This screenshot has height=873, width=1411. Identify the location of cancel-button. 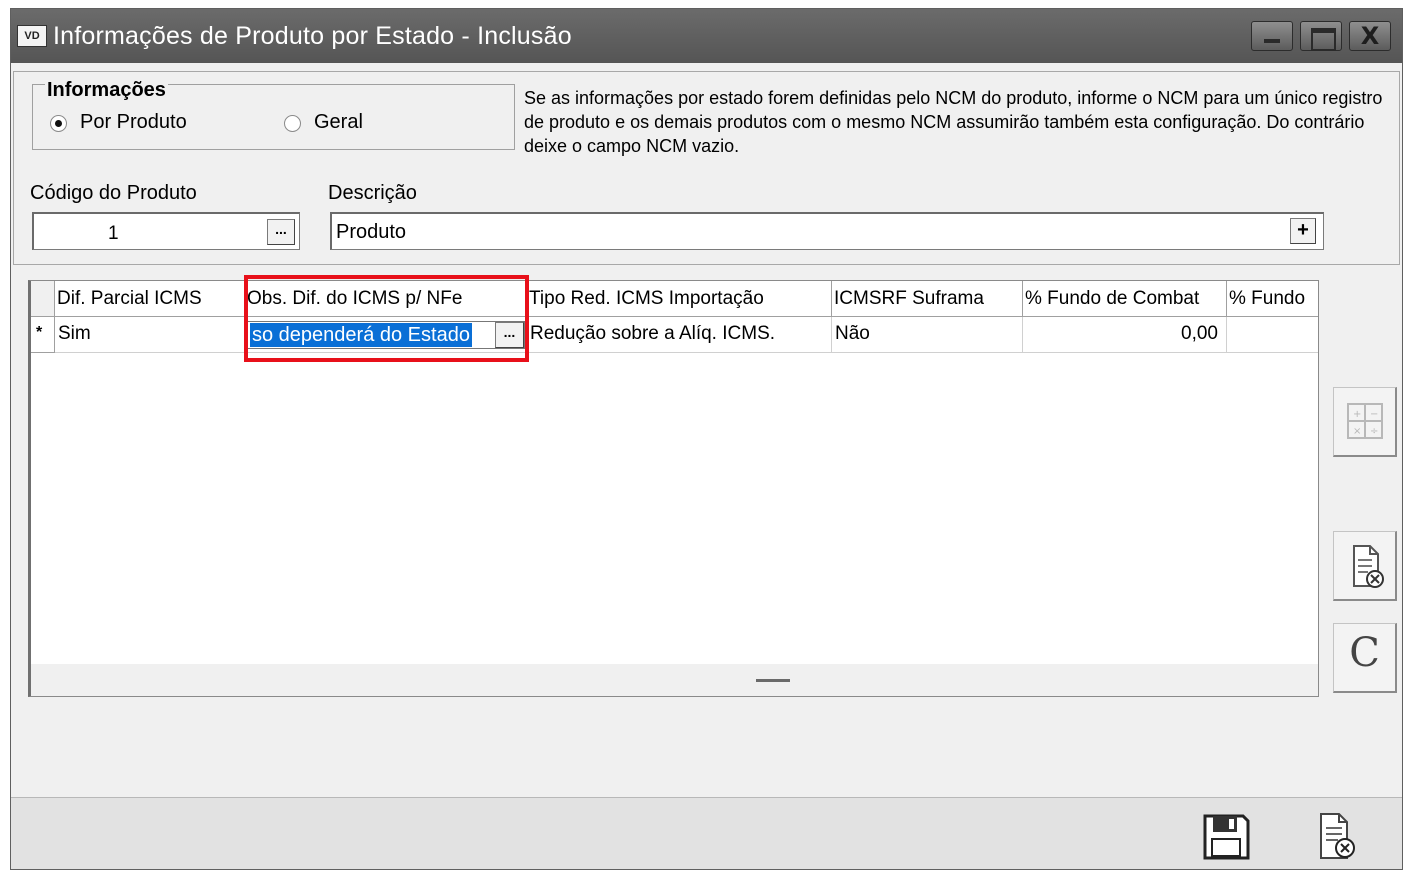
(1337, 837).